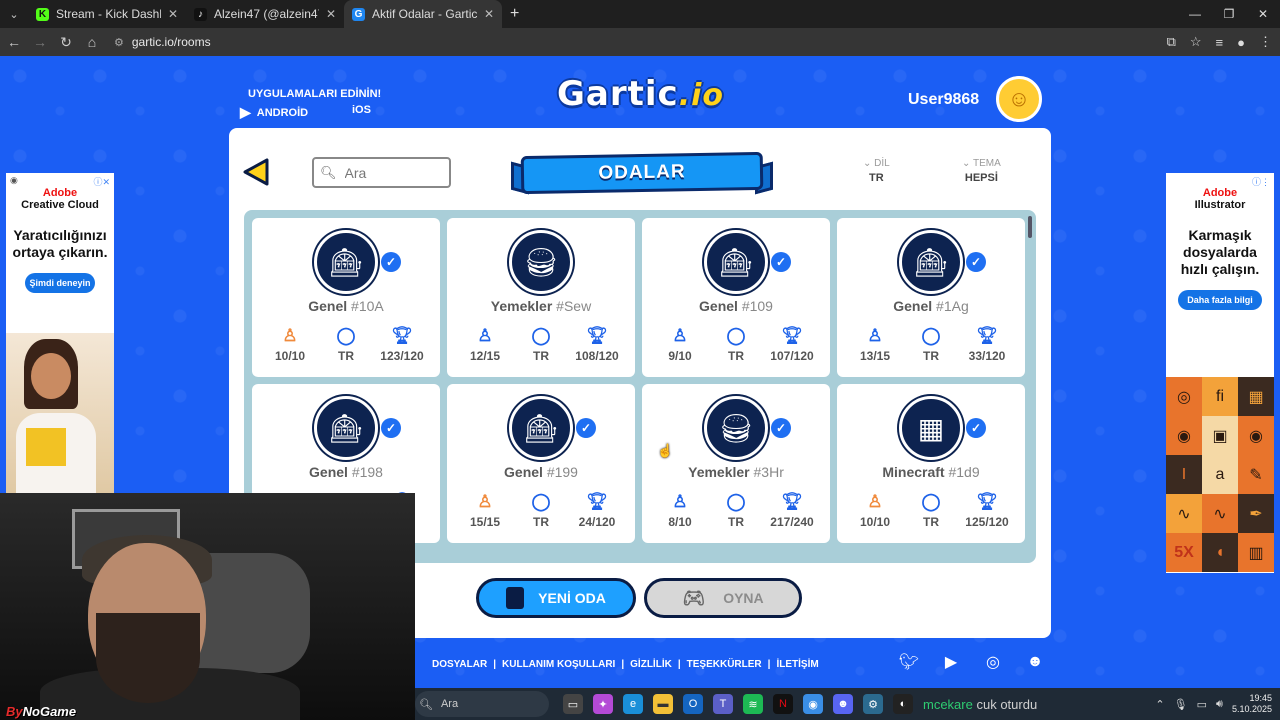 The image size is (1280, 720). I want to click on players-stat: ♙ 13/15, so click(875, 344).